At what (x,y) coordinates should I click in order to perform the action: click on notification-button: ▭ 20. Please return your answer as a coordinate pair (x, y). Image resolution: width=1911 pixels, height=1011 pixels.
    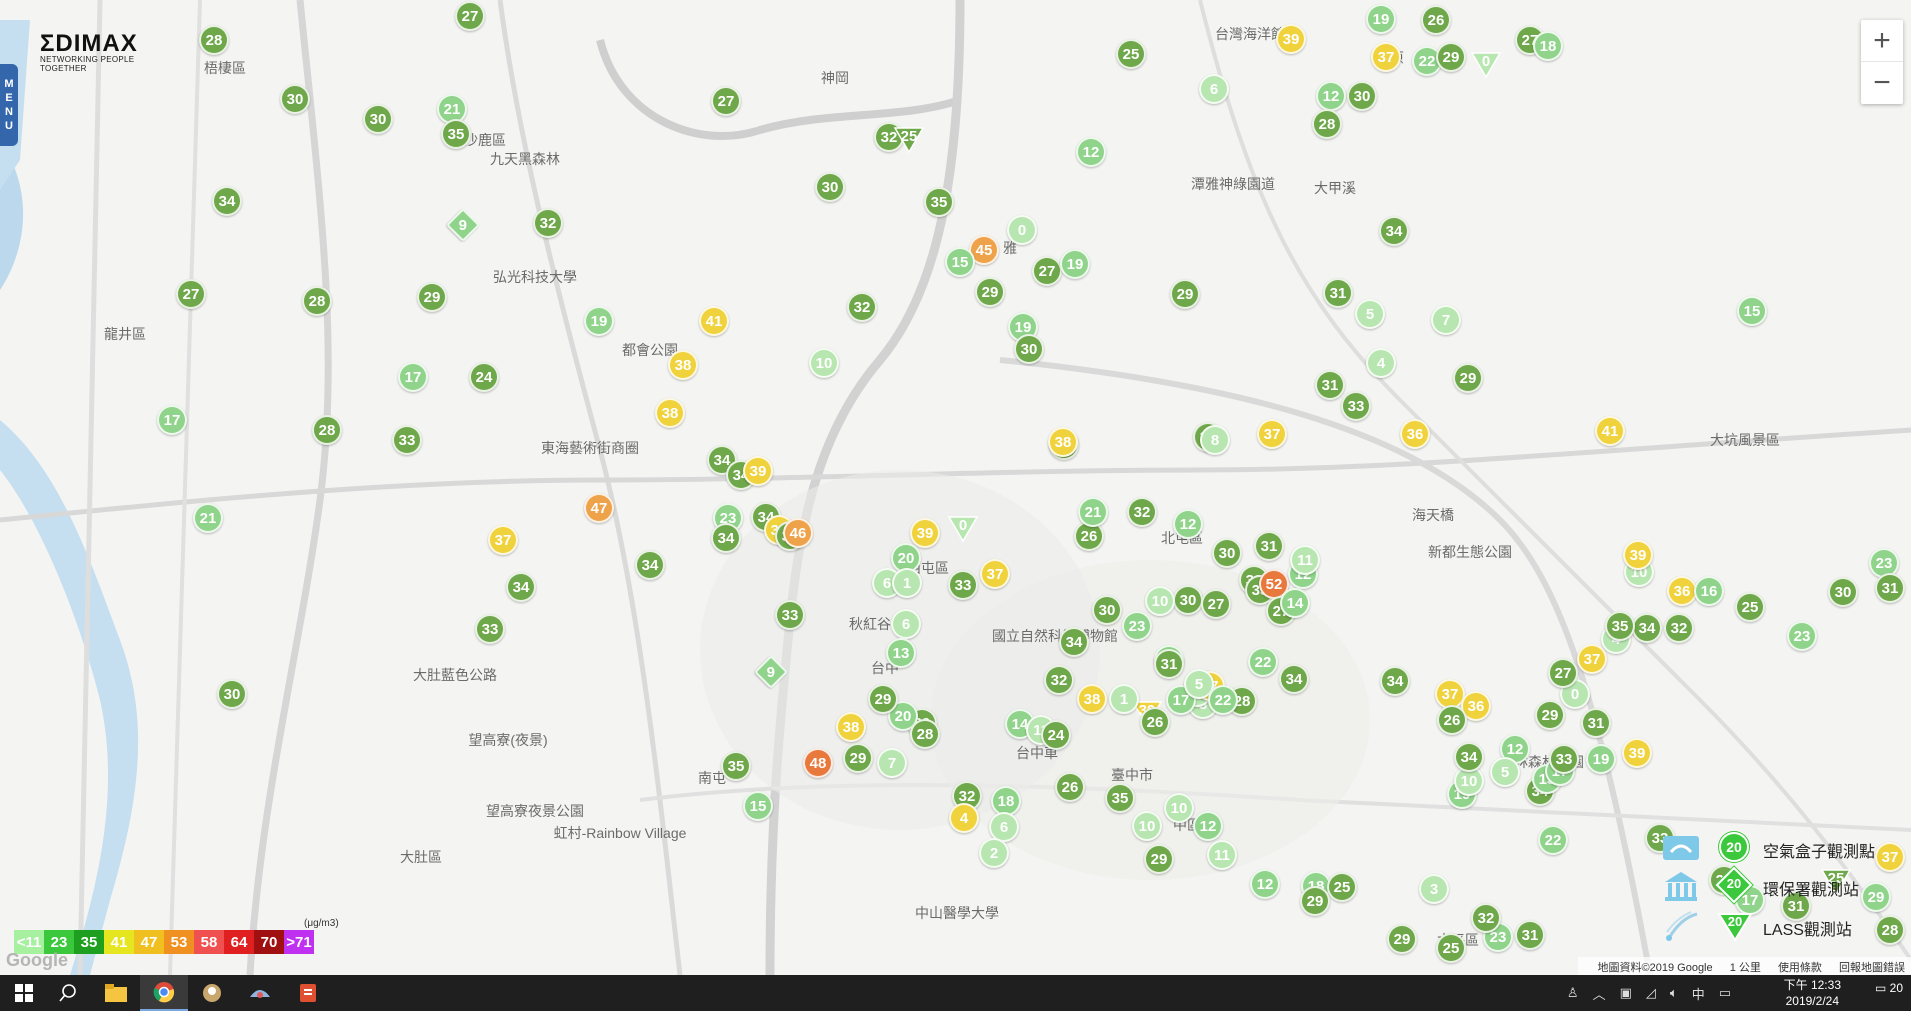
    Looking at the image, I should click on (1889, 988).